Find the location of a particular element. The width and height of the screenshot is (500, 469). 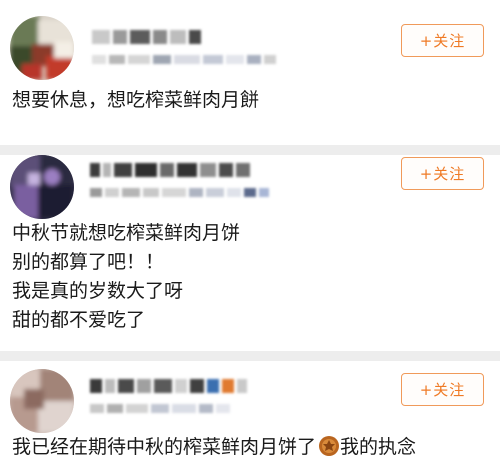

content-line: 甜的都不爱吃了 is located at coordinates (79, 320).